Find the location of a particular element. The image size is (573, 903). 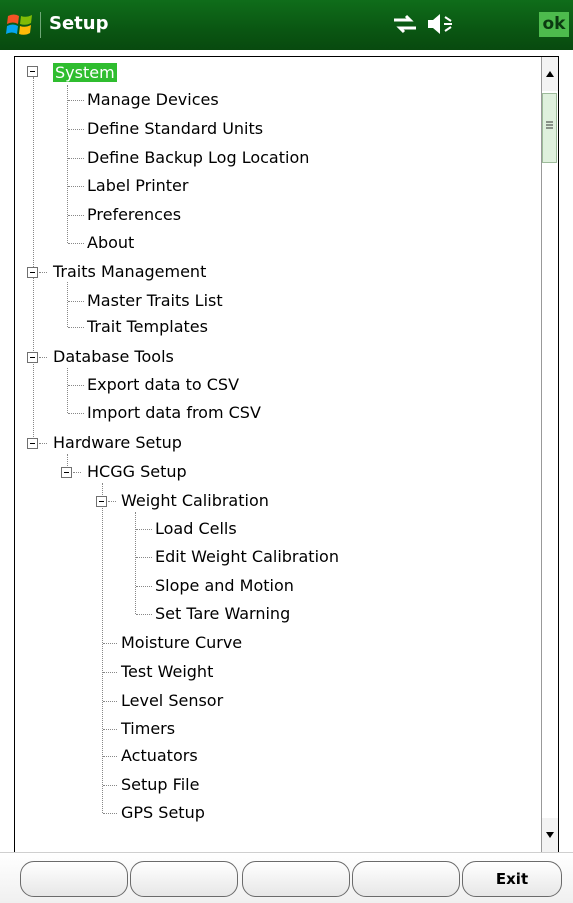

tree-node-set-tare-warning: Set Tare Warning is located at coordinates (222, 614).